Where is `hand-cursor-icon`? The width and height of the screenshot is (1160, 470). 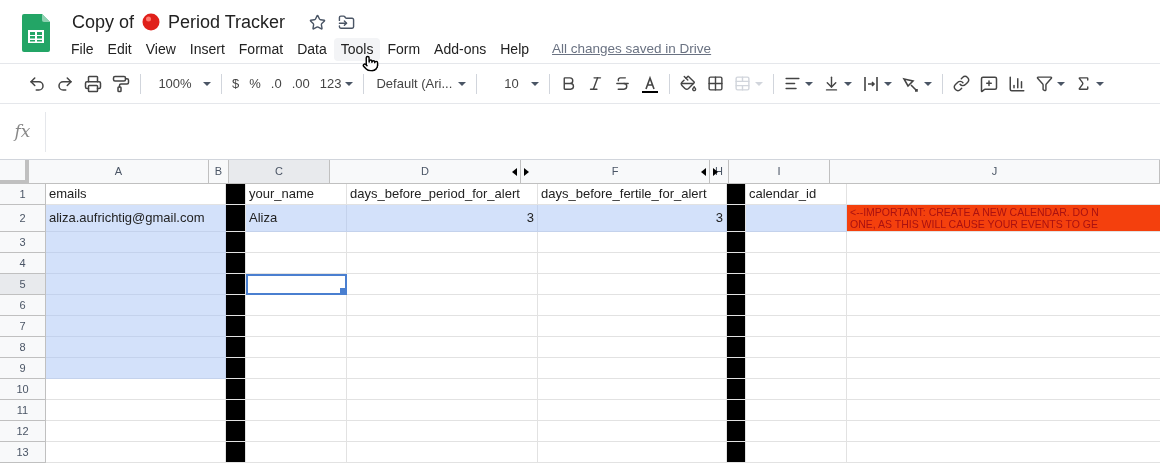 hand-cursor-icon is located at coordinates (370, 63).